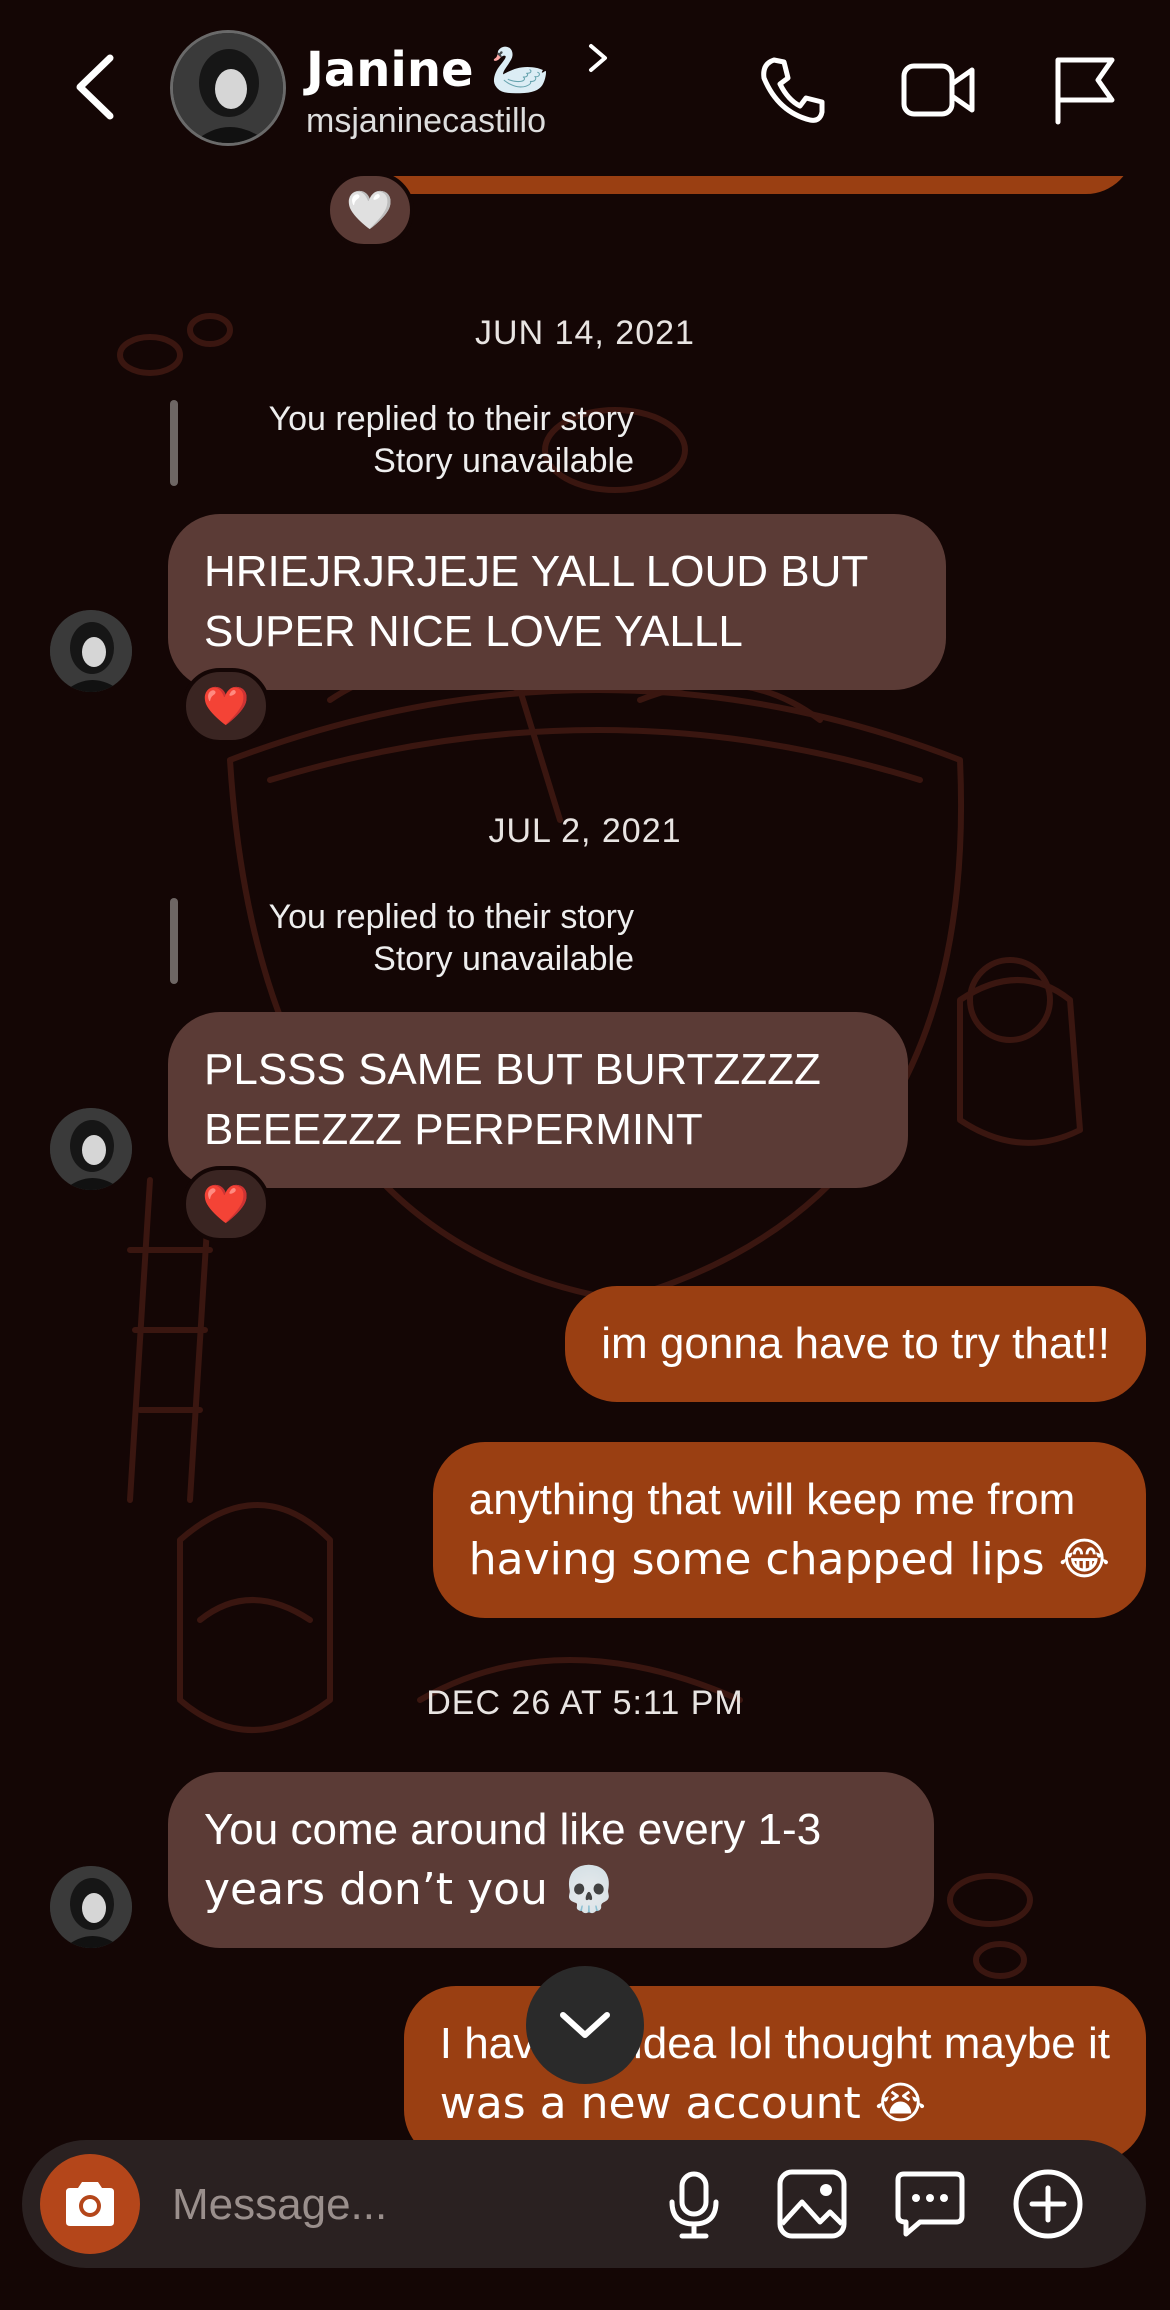 This screenshot has width=1170, height=2310. Describe the element at coordinates (536, 571) in the screenshot. I see `message-text-line: HRIEJRJRJEJE YALL LOUD BUT` at that location.